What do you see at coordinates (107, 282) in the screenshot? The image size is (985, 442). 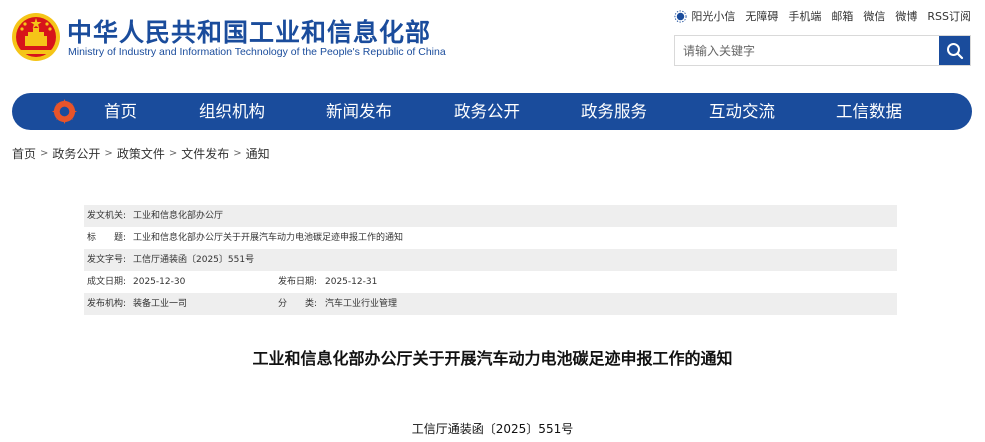 I see `meta-label: 成文日期:` at bounding box center [107, 282].